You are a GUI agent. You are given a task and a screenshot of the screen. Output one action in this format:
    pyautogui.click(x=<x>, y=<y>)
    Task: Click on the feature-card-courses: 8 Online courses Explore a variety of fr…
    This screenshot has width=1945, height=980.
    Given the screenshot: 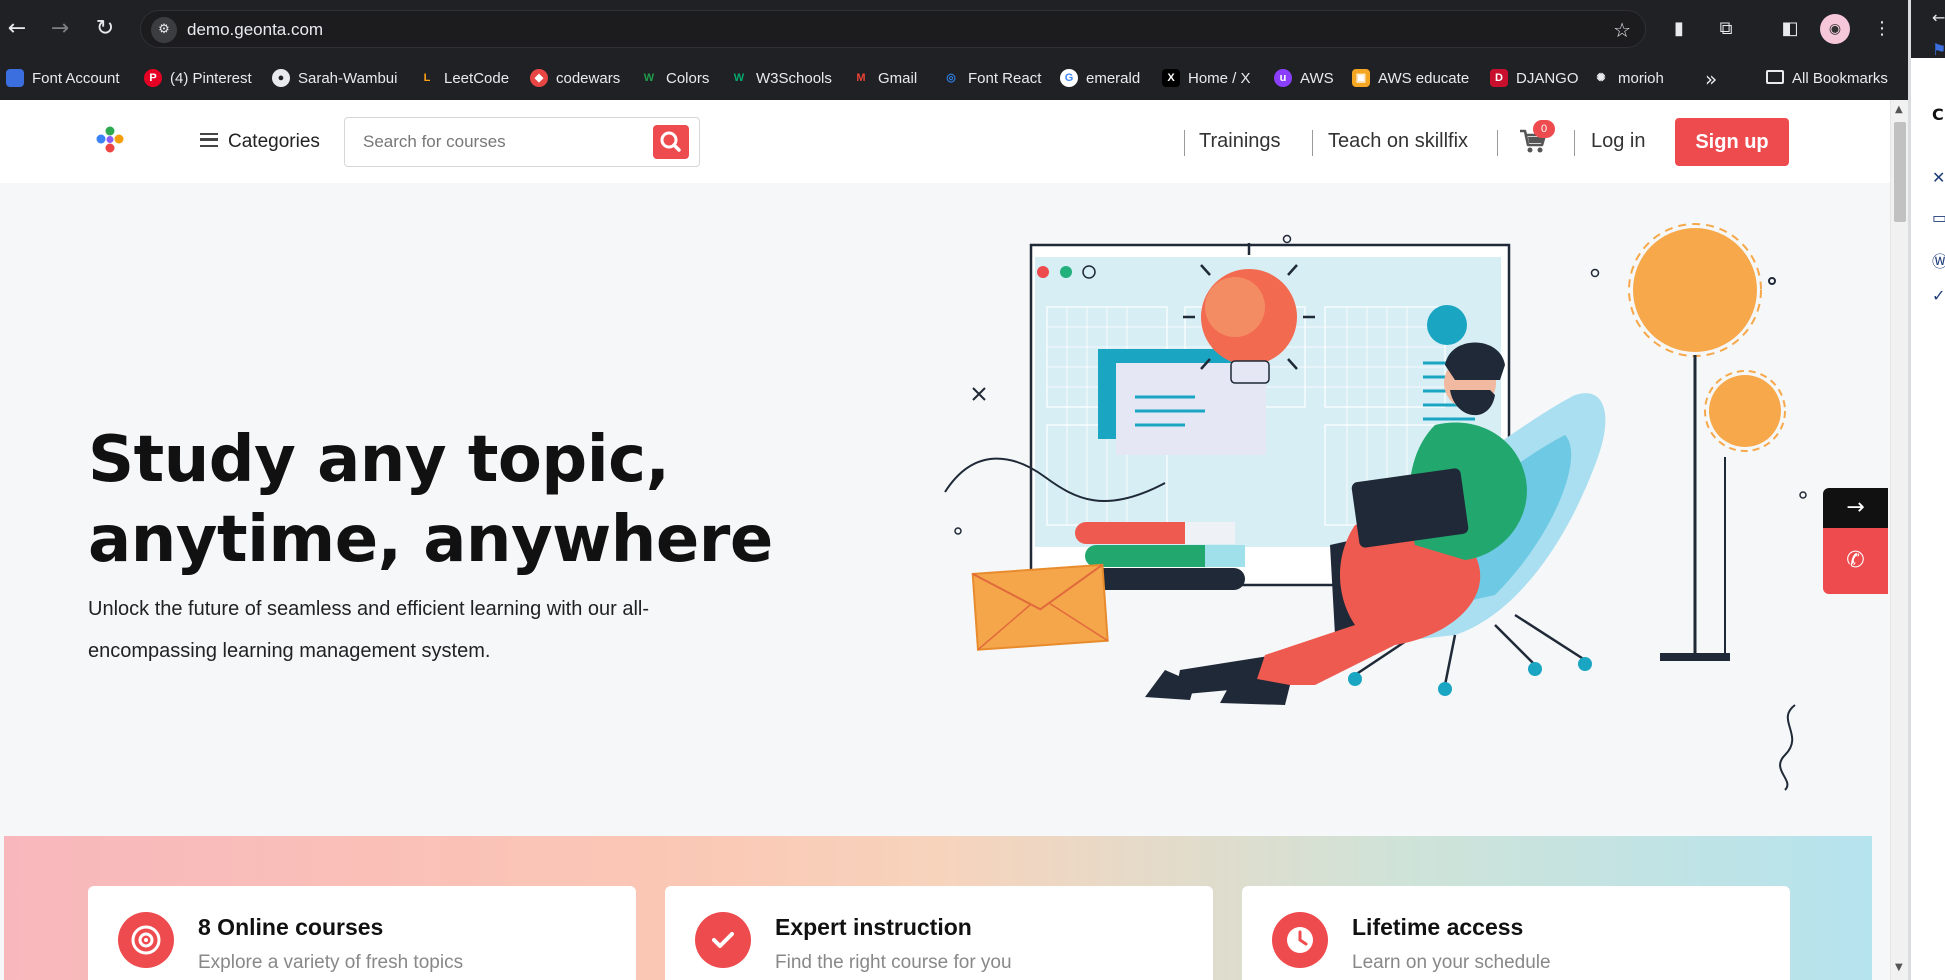 What is the action you would take?
    pyautogui.click(x=362, y=933)
    